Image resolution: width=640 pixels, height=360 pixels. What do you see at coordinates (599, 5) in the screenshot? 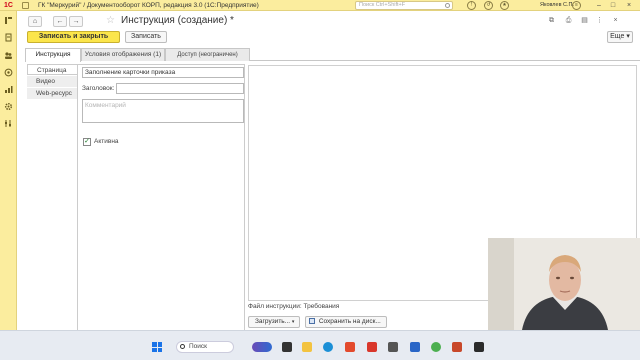
I see `minimize-button: –` at bounding box center [599, 5].